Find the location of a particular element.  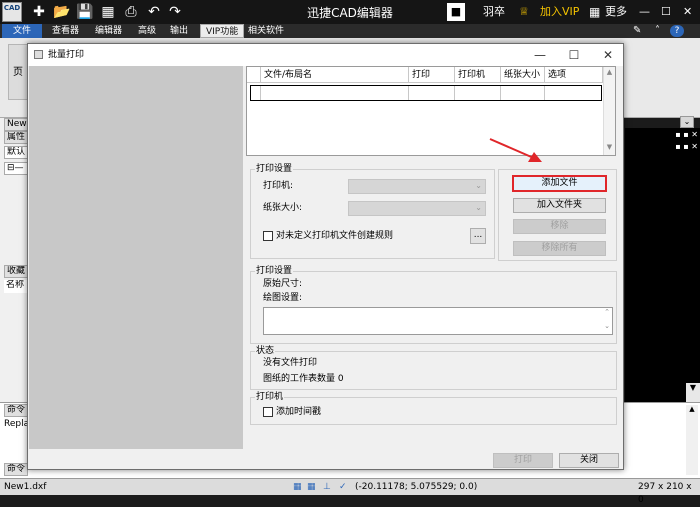

menu-file: 文件 is located at coordinates (22, 31).